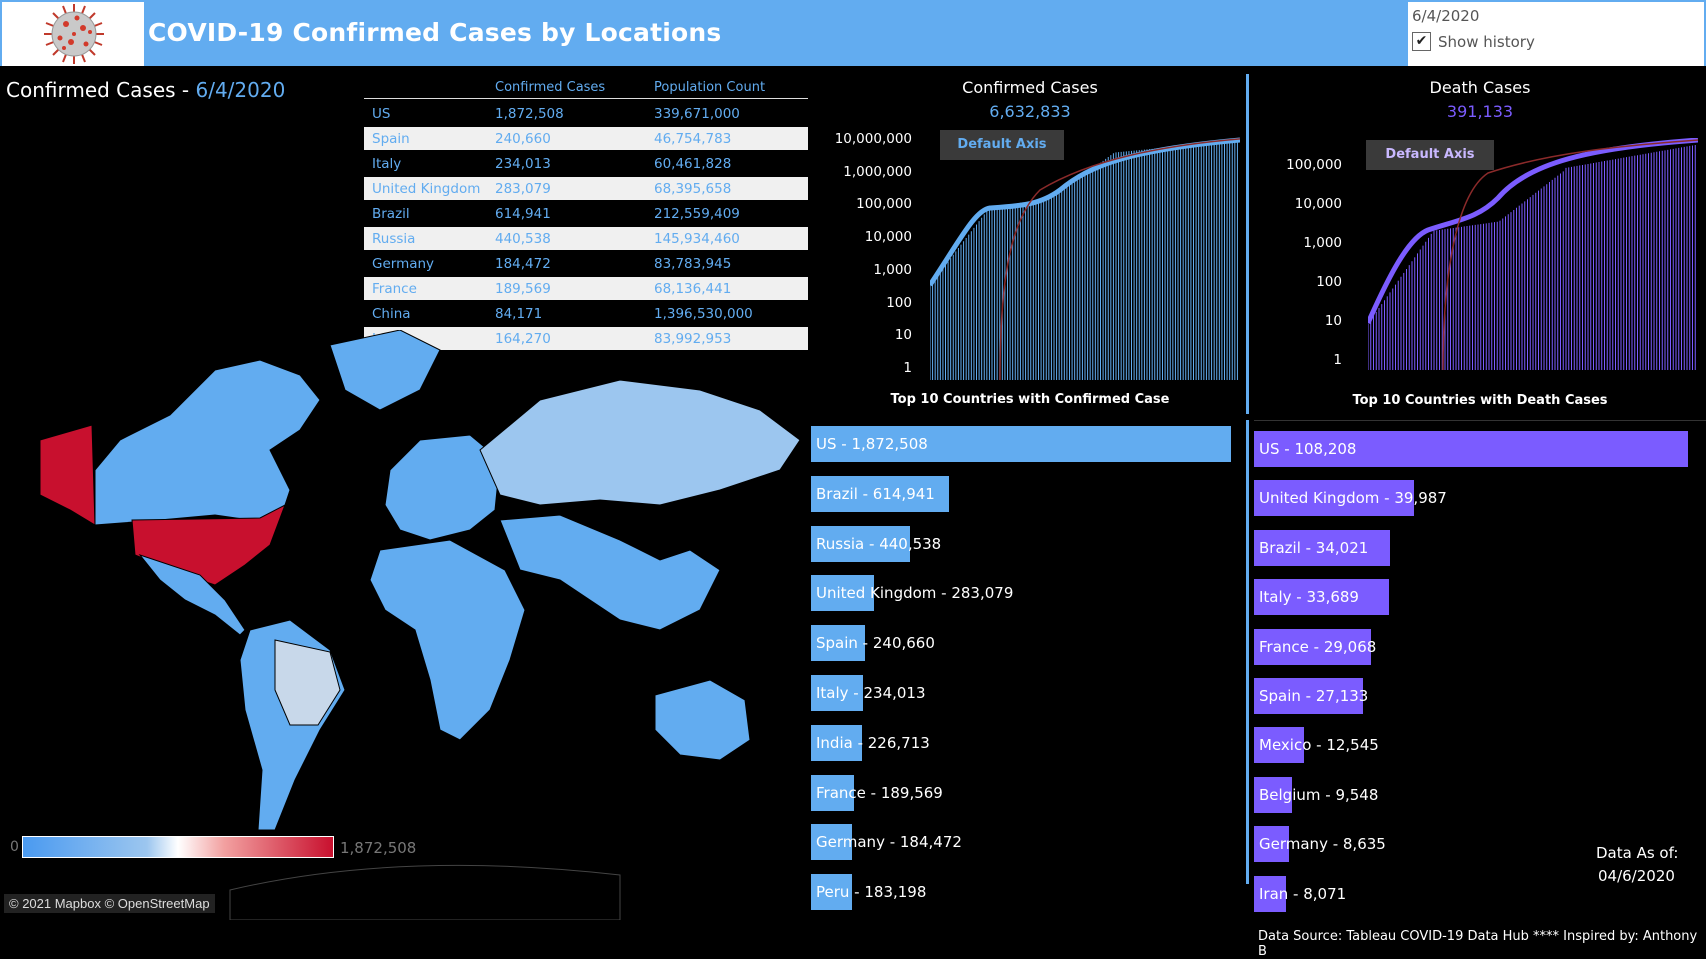 This screenshot has width=1706, height=959. What do you see at coordinates (586, 263) in the screenshot?
I see `table-row: Germany 184,472 83,783,945` at bounding box center [586, 263].